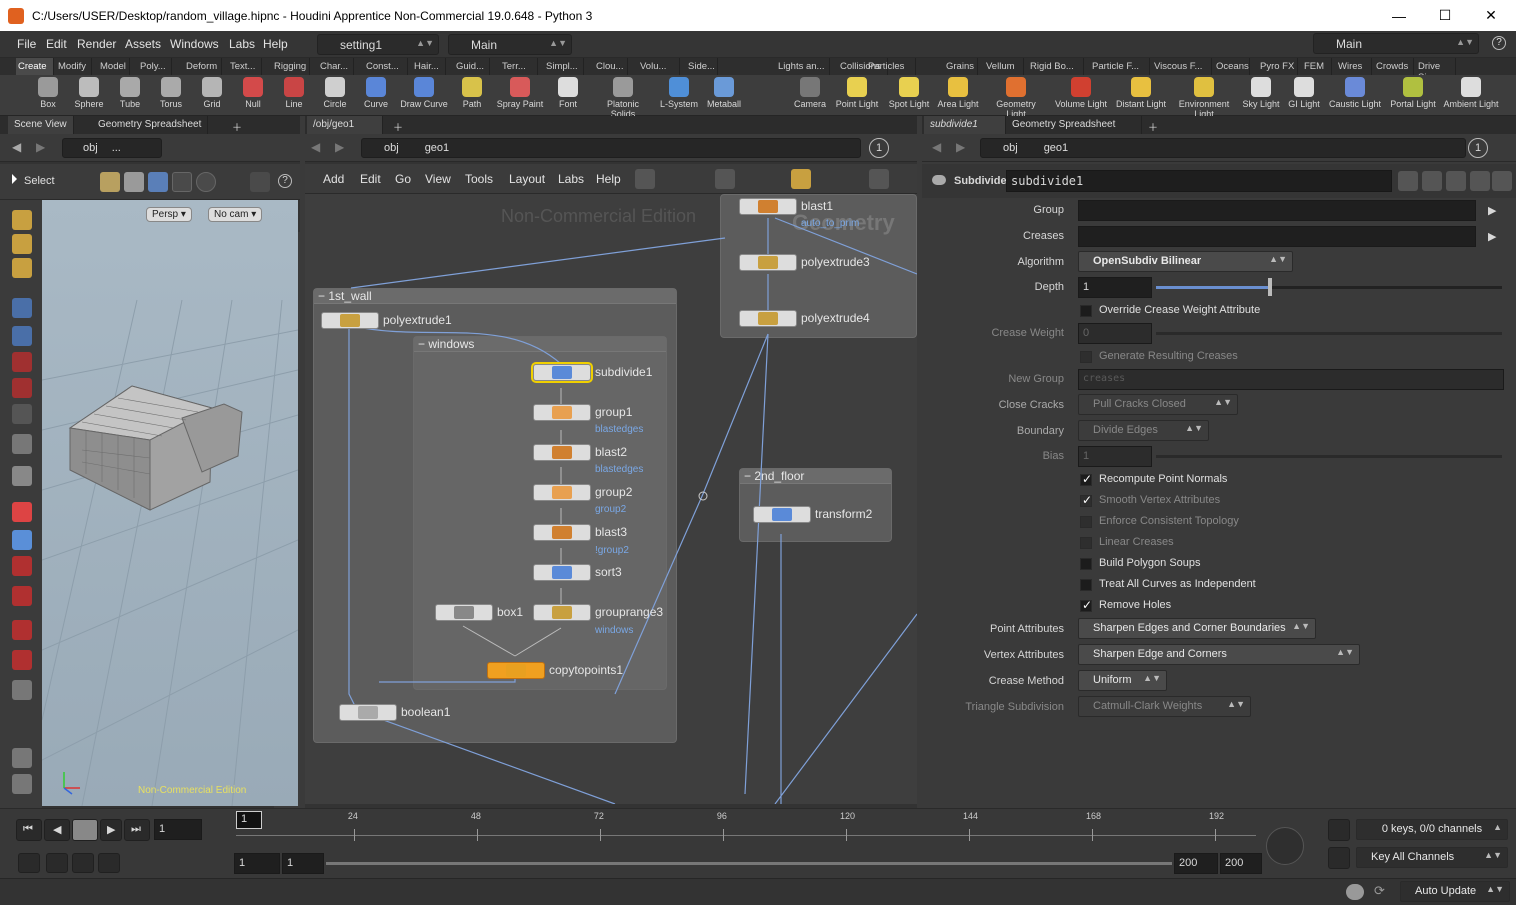 Image resolution: width=1516 pixels, height=905 pixels. What do you see at coordinates (1074, 125) in the screenshot?
I see `tab-param-geometry-spreadsheet: Geometry Spreadsheet` at bounding box center [1074, 125].